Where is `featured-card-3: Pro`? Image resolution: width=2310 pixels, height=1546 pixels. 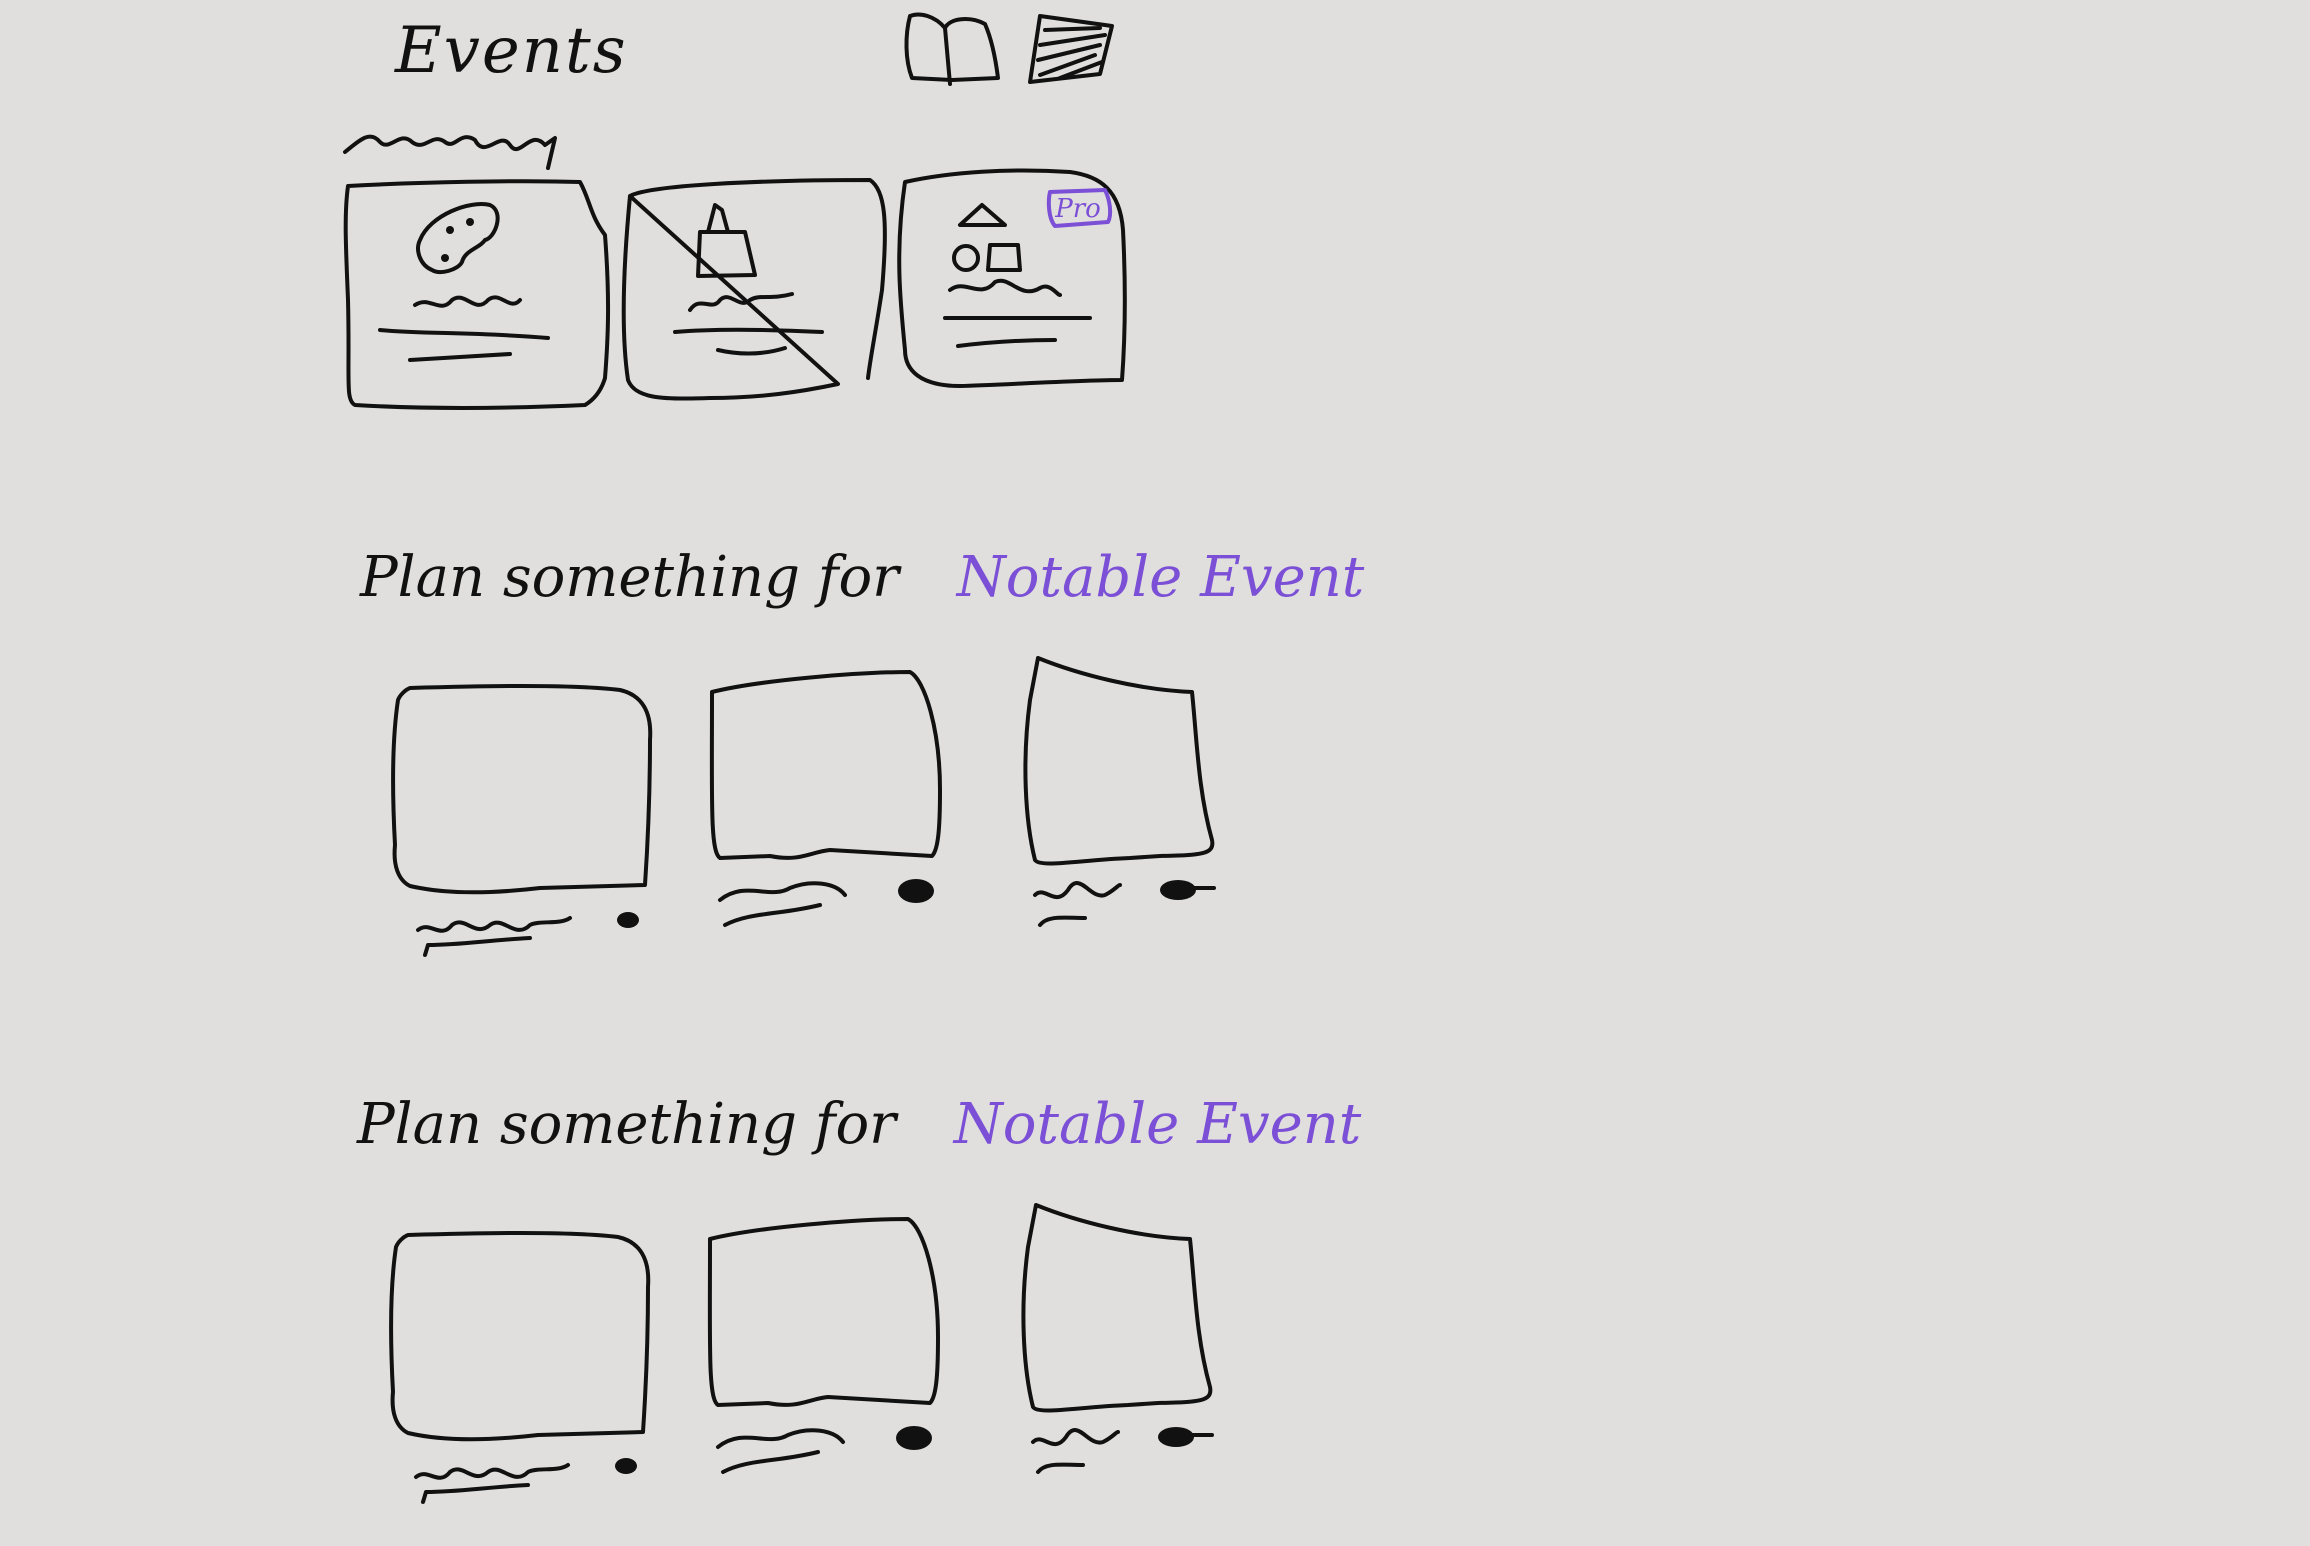 featured-card-3: Pro is located at coordinates (1012, 278).